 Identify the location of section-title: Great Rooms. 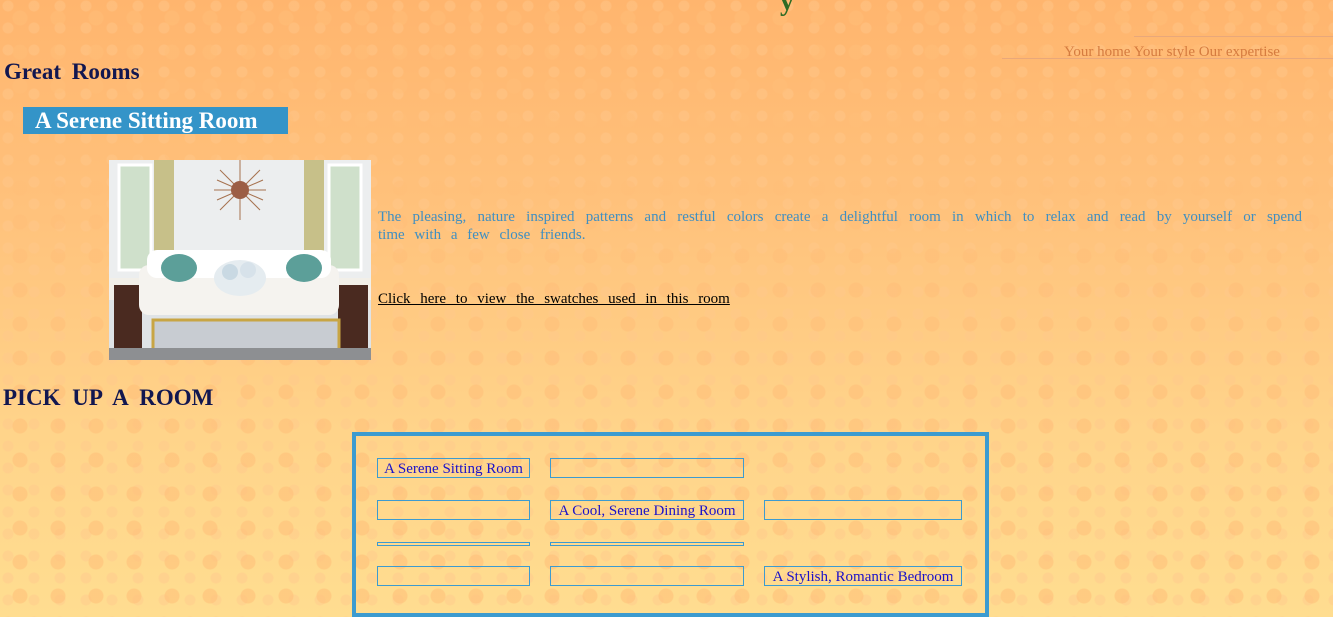
(72, 71).